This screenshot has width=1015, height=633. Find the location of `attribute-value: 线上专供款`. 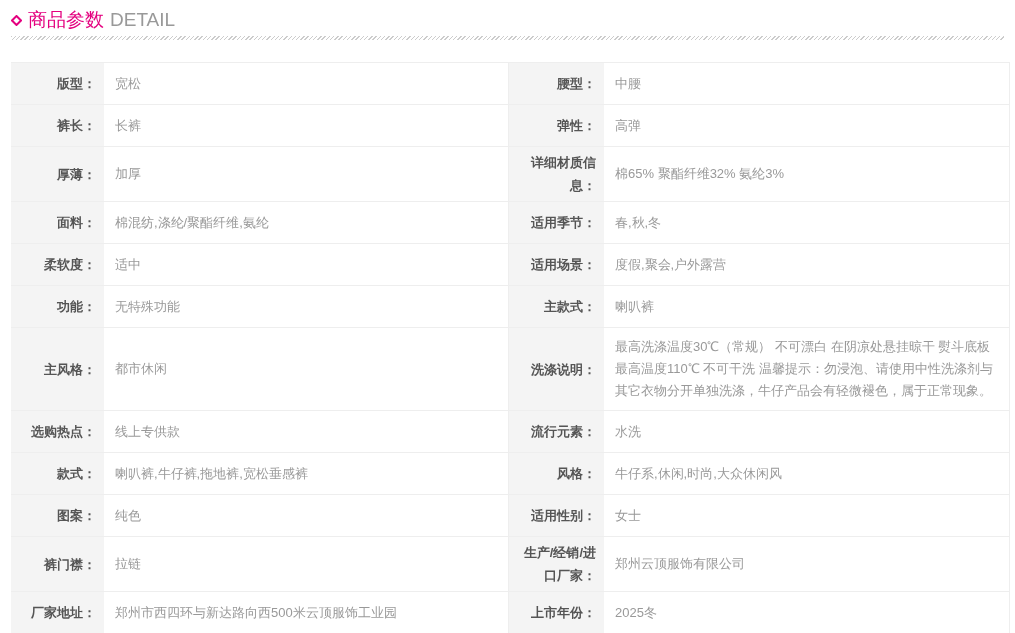

attribute-value: 线上专供款 is located at coordinates (306, 432).